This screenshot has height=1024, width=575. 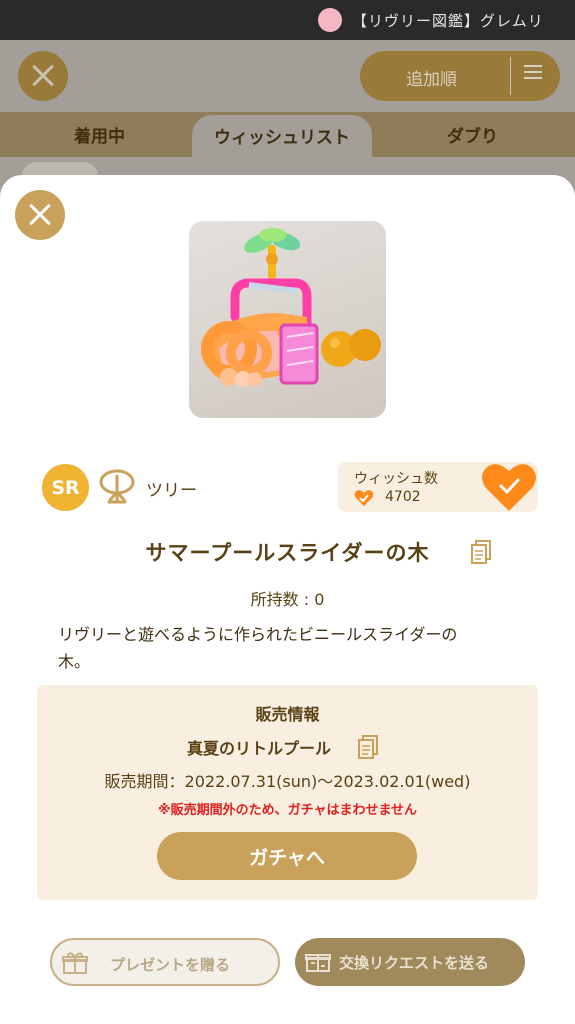 I want to click on gacha-name: 真夏のリトルプール, so click(x=259, y=748).